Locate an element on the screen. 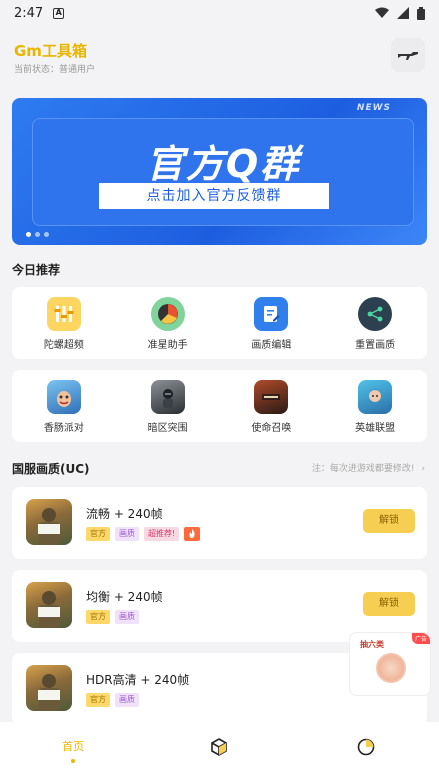 This screenshot has width=439, height=780. call-of-duty-game-icon is located at coordinates (271, 397).